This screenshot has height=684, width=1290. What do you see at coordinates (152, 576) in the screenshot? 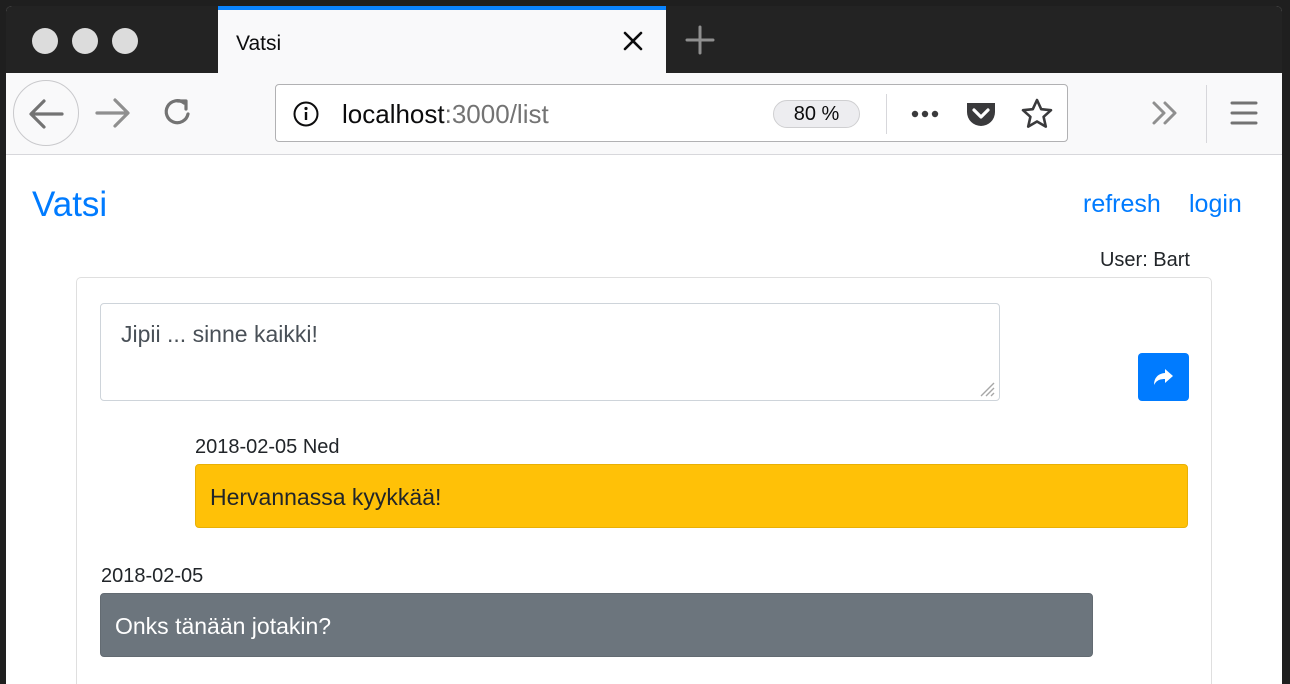
I see `message-meta: 2018-02-05` at bounding box center [152, 576].